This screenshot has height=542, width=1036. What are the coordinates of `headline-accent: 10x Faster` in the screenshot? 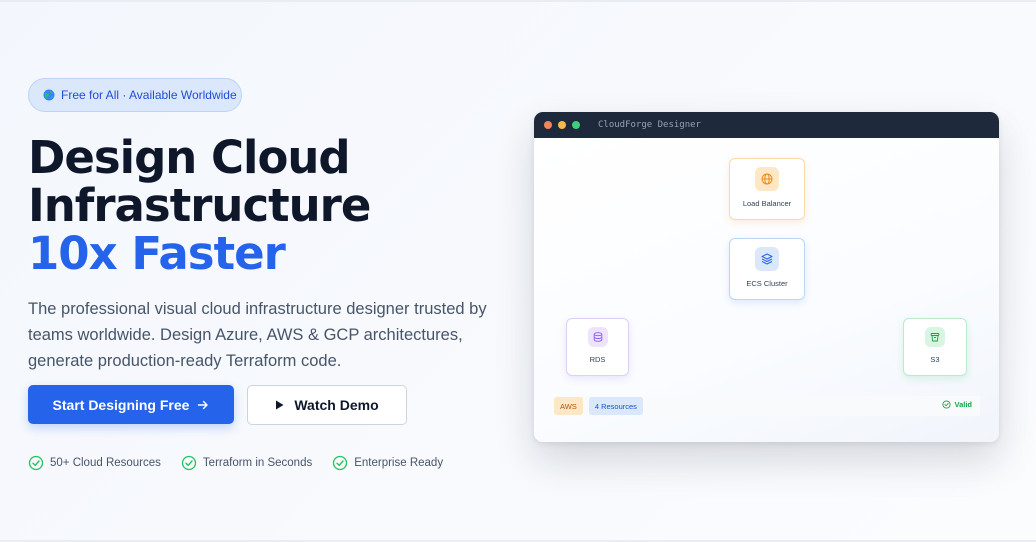 It's located at (157, 253).